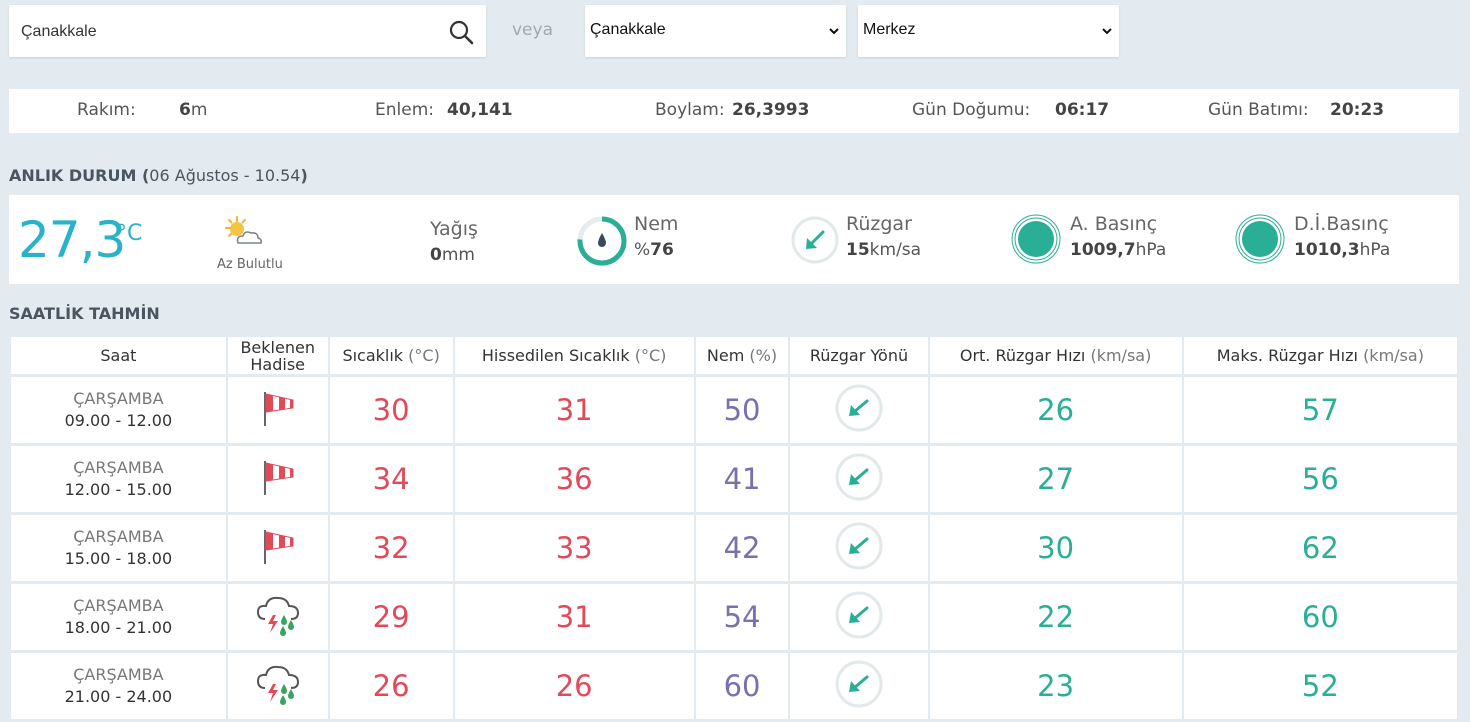 This screenshot has width=1470, height=722. I want to click on avg-wind-cell: 30, so click(1055, 548).